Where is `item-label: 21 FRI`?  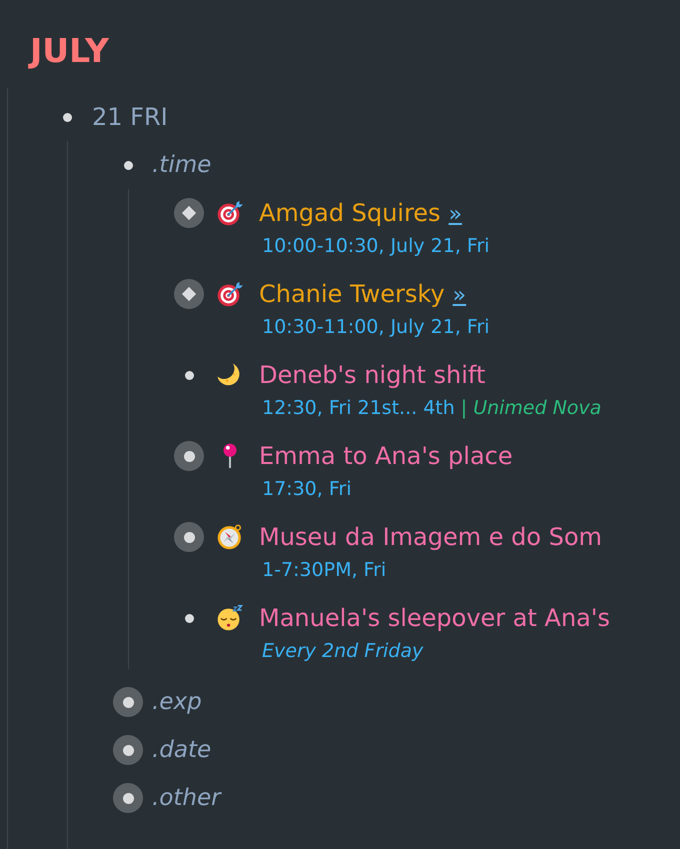 item-label: 21 FRI is located at coordinates (130, 117).